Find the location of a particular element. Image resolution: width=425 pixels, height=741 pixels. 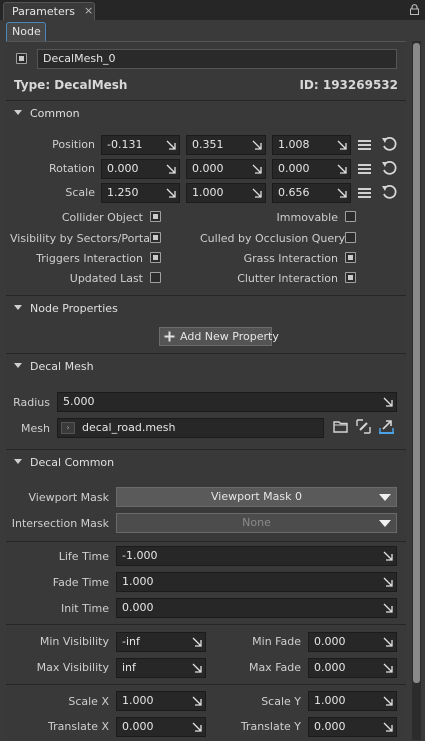

rotation-y-field: 0.000 is located at coordinates (226, 169).